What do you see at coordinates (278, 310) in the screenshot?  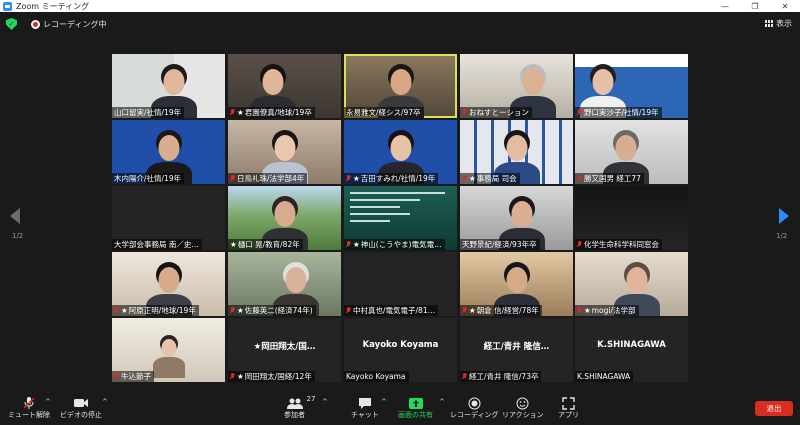 I see `participant-name: 佐藤英二(経済74年)` at bounding box center [278, 310].